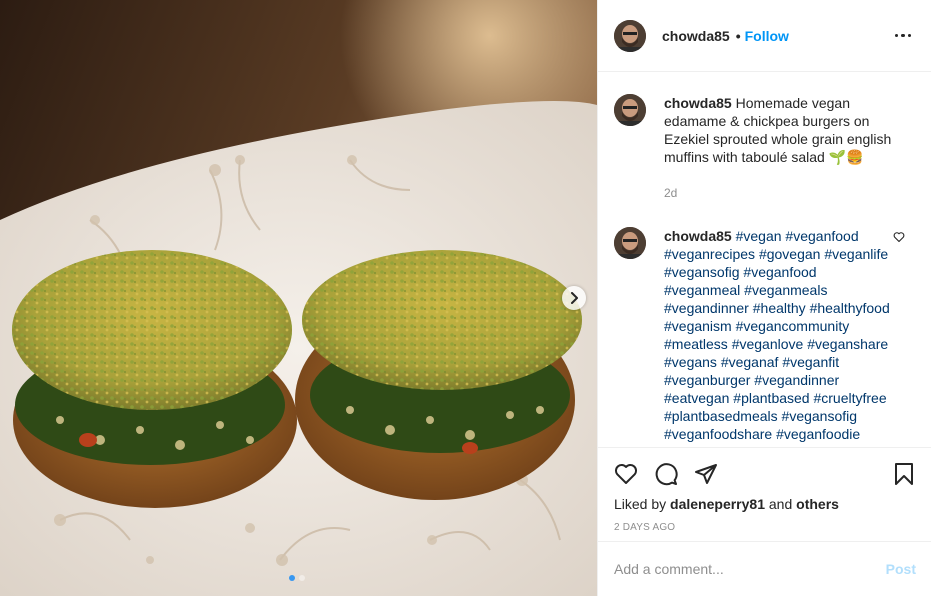  Describe the element at coordinates (903, 36) in the screenshot. I see `more-options-button` at that location.